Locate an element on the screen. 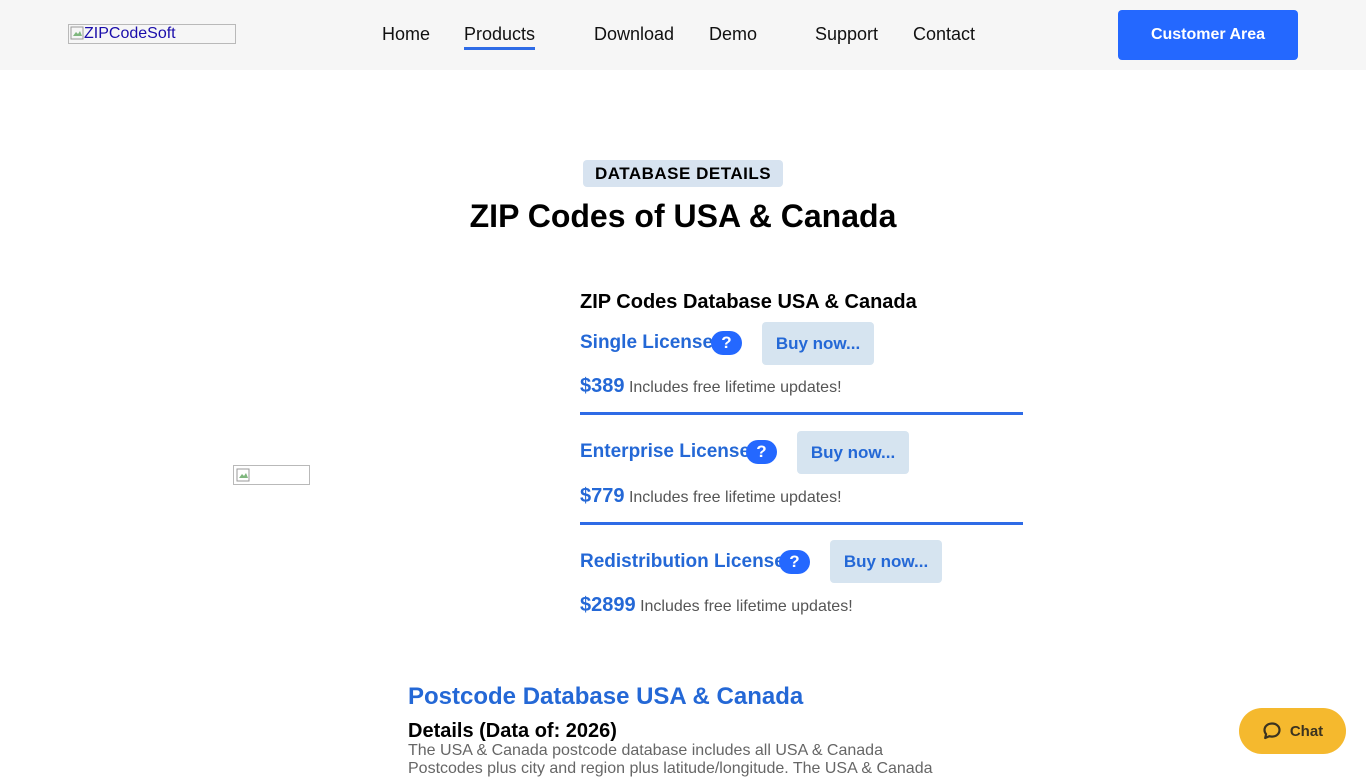  chat-button: Chat is located at coordinates (1292, 731).